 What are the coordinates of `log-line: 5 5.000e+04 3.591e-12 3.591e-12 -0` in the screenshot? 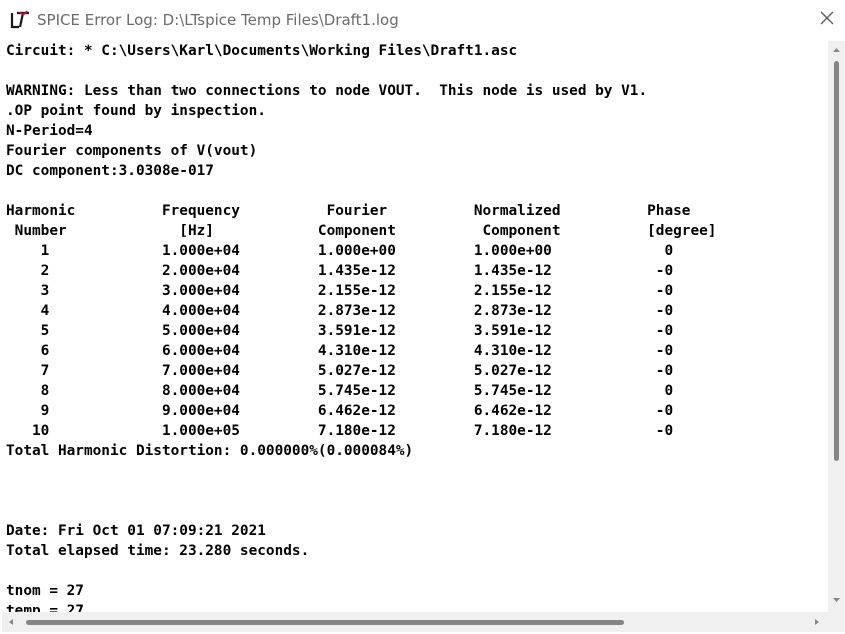 It's located at (340, 331).